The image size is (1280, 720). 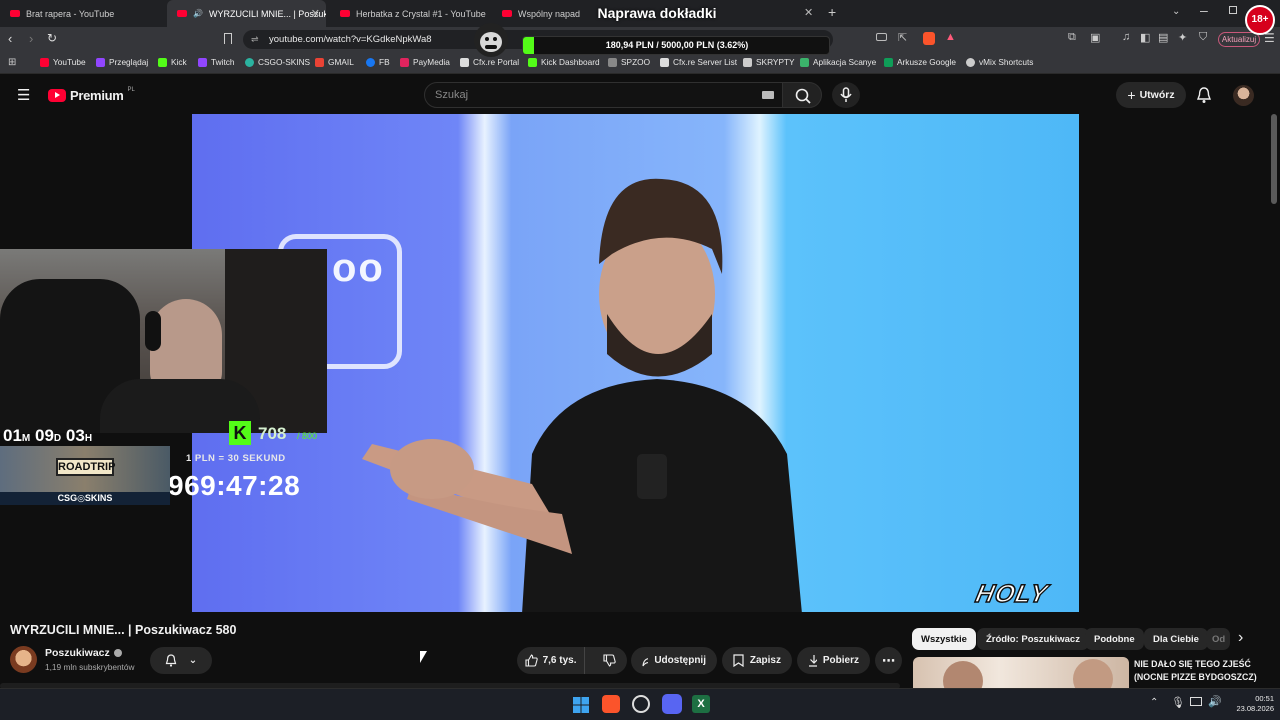 What do you see at coordinates (171, 660) in the screenshot?
I see `bell-icon` at bounding box center [171, 660].